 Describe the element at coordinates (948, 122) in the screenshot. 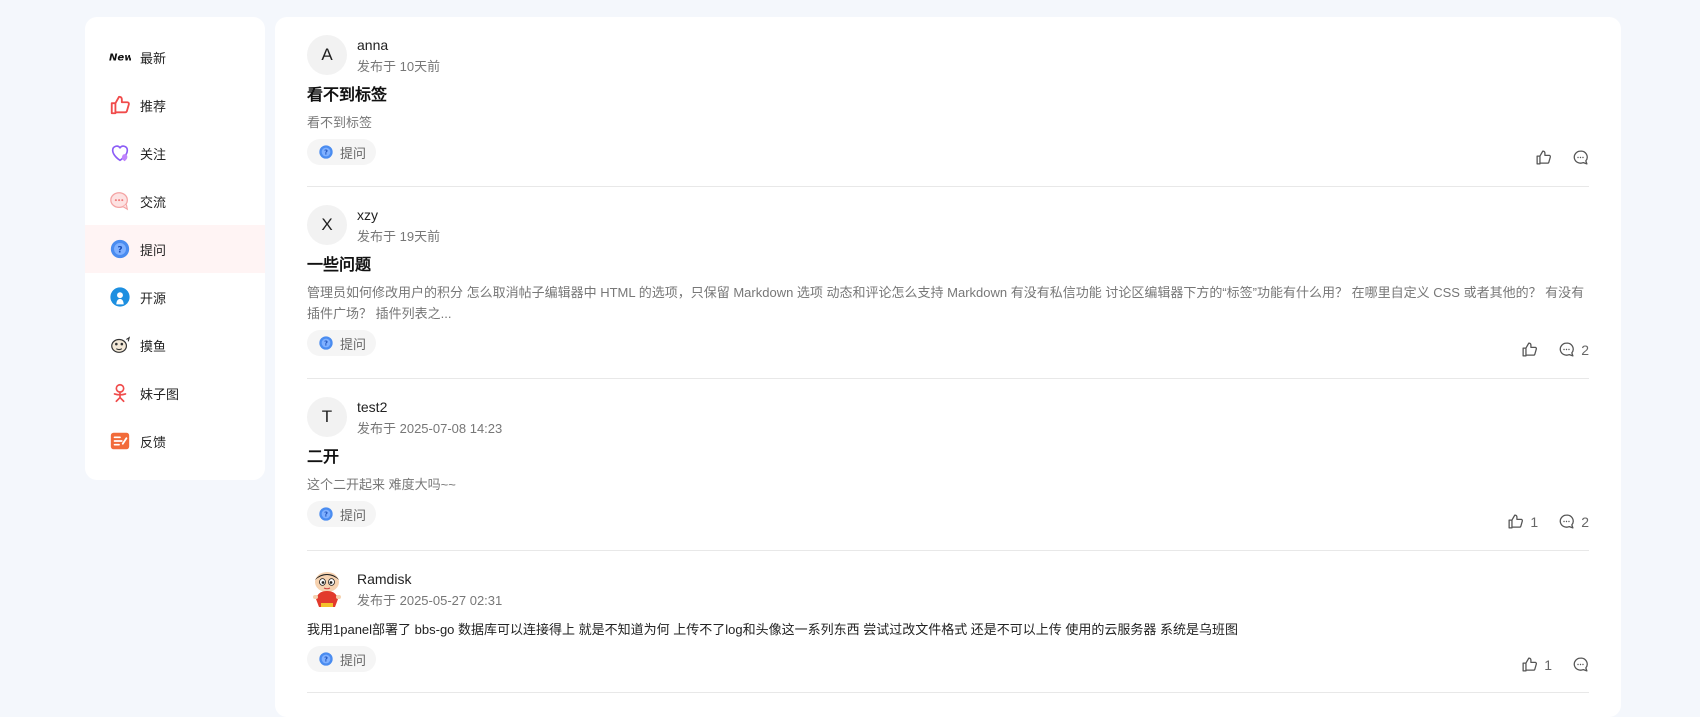

I see `post-summary: 看不到标签` at that location.